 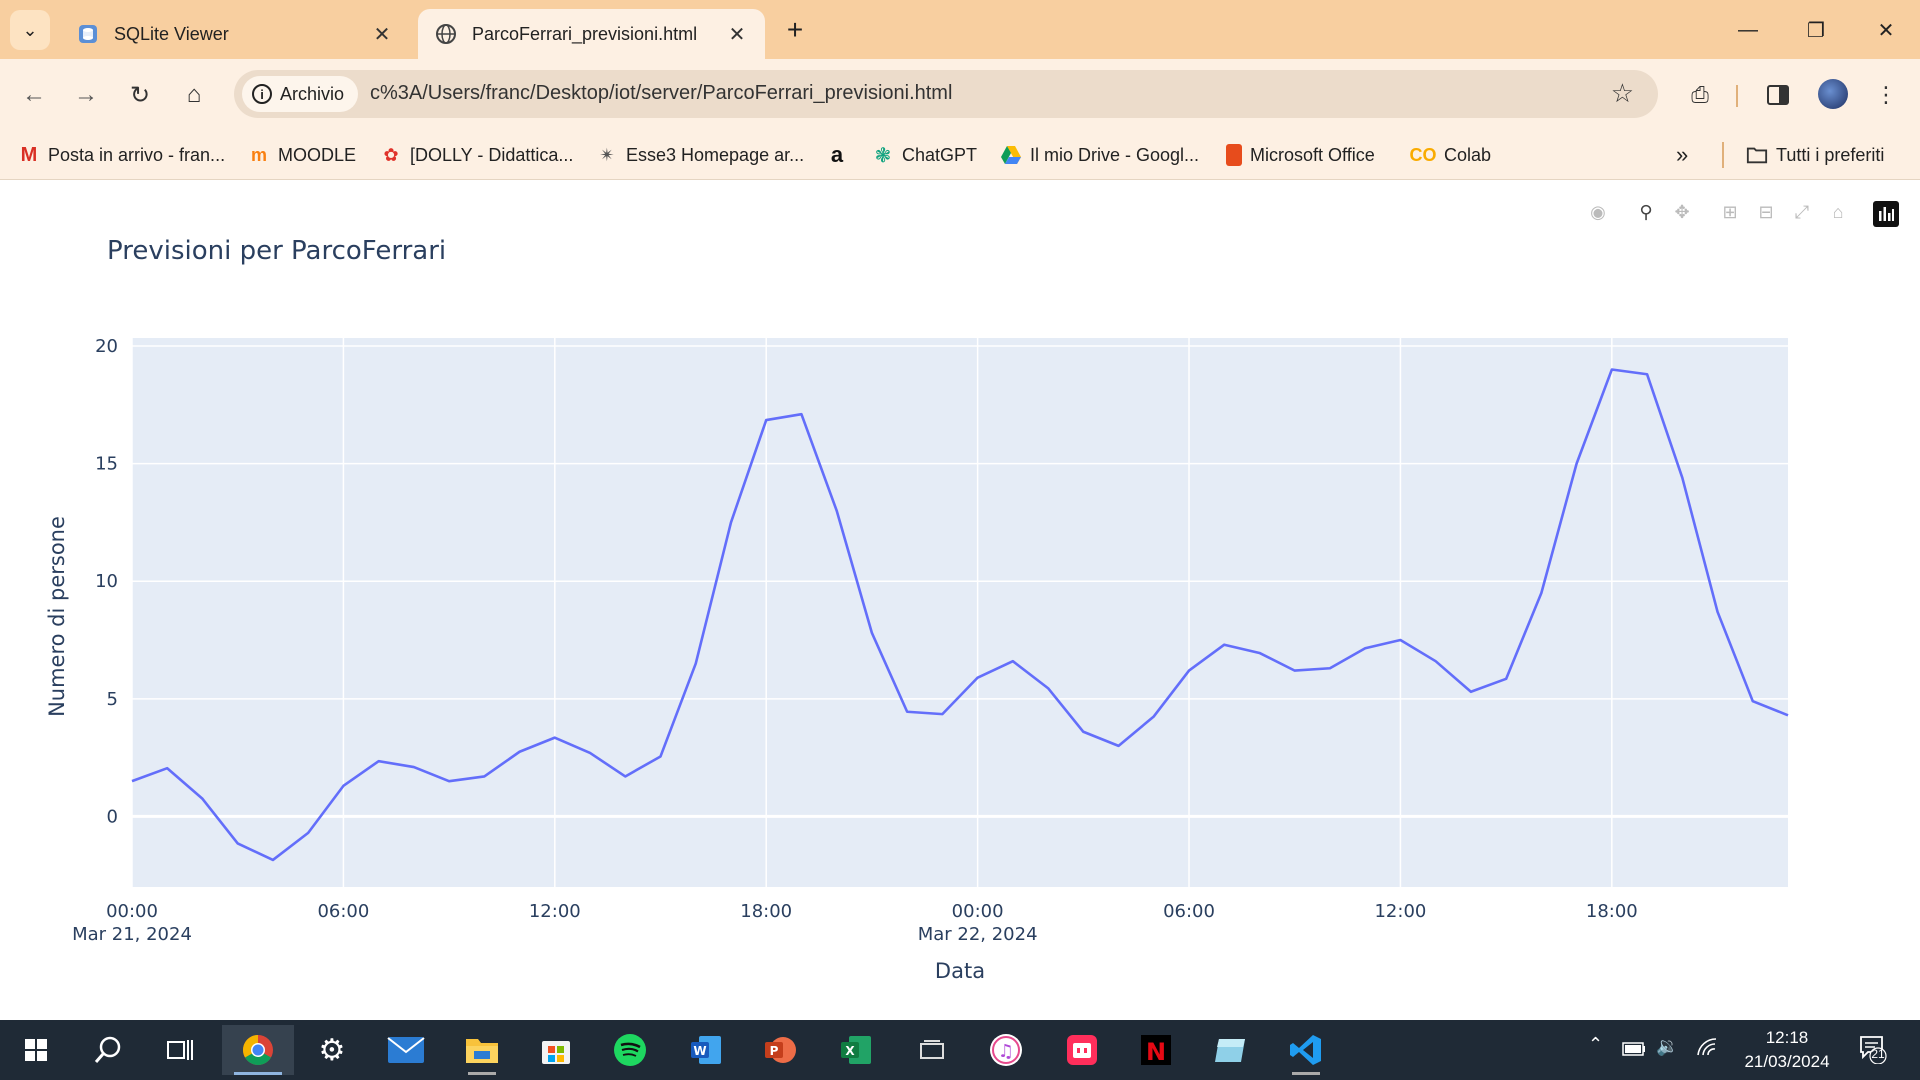 What do you see at coordinates (1815, 155) in the screenshot?
I see `all-bookmarks-folder: Tutti i preferiti` at bounding box center [1815, 155].